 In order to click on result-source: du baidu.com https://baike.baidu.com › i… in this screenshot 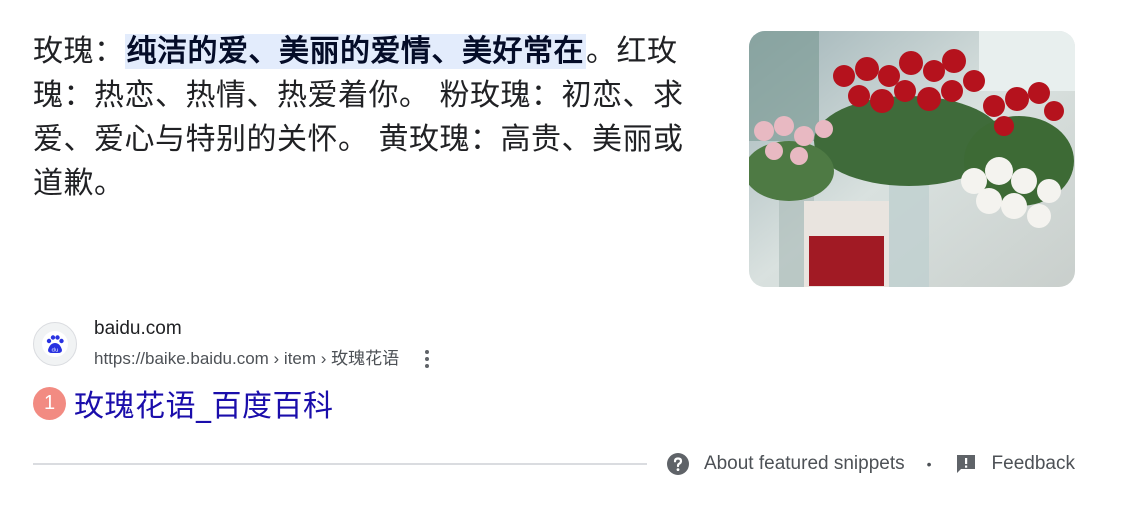, I will do `click(235, 344)`.